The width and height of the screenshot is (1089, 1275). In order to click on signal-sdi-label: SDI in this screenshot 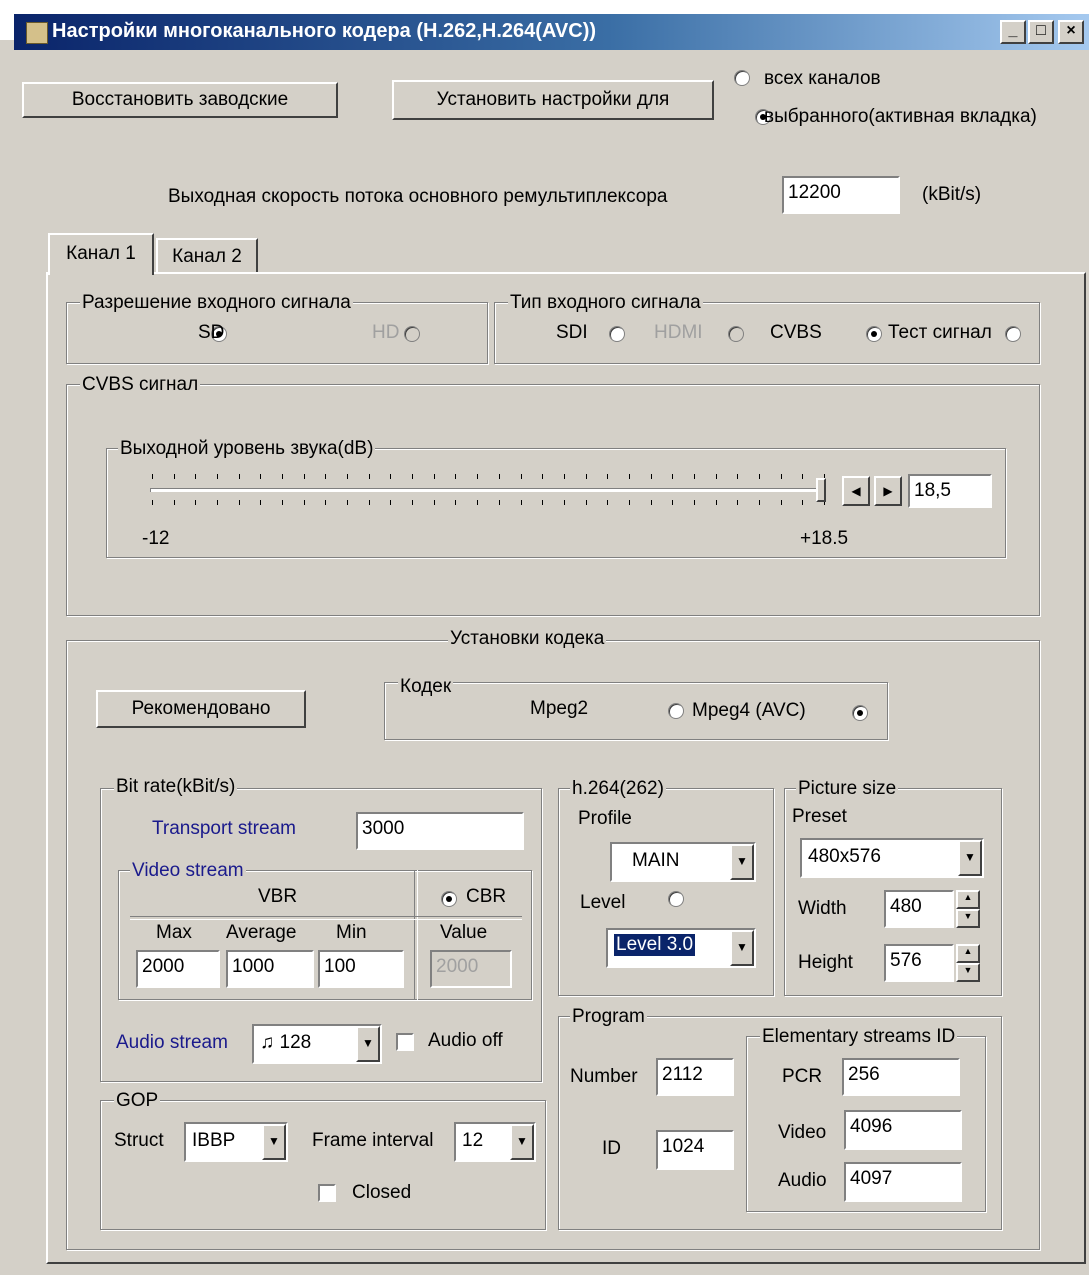, I will do `click(572, 332)`.